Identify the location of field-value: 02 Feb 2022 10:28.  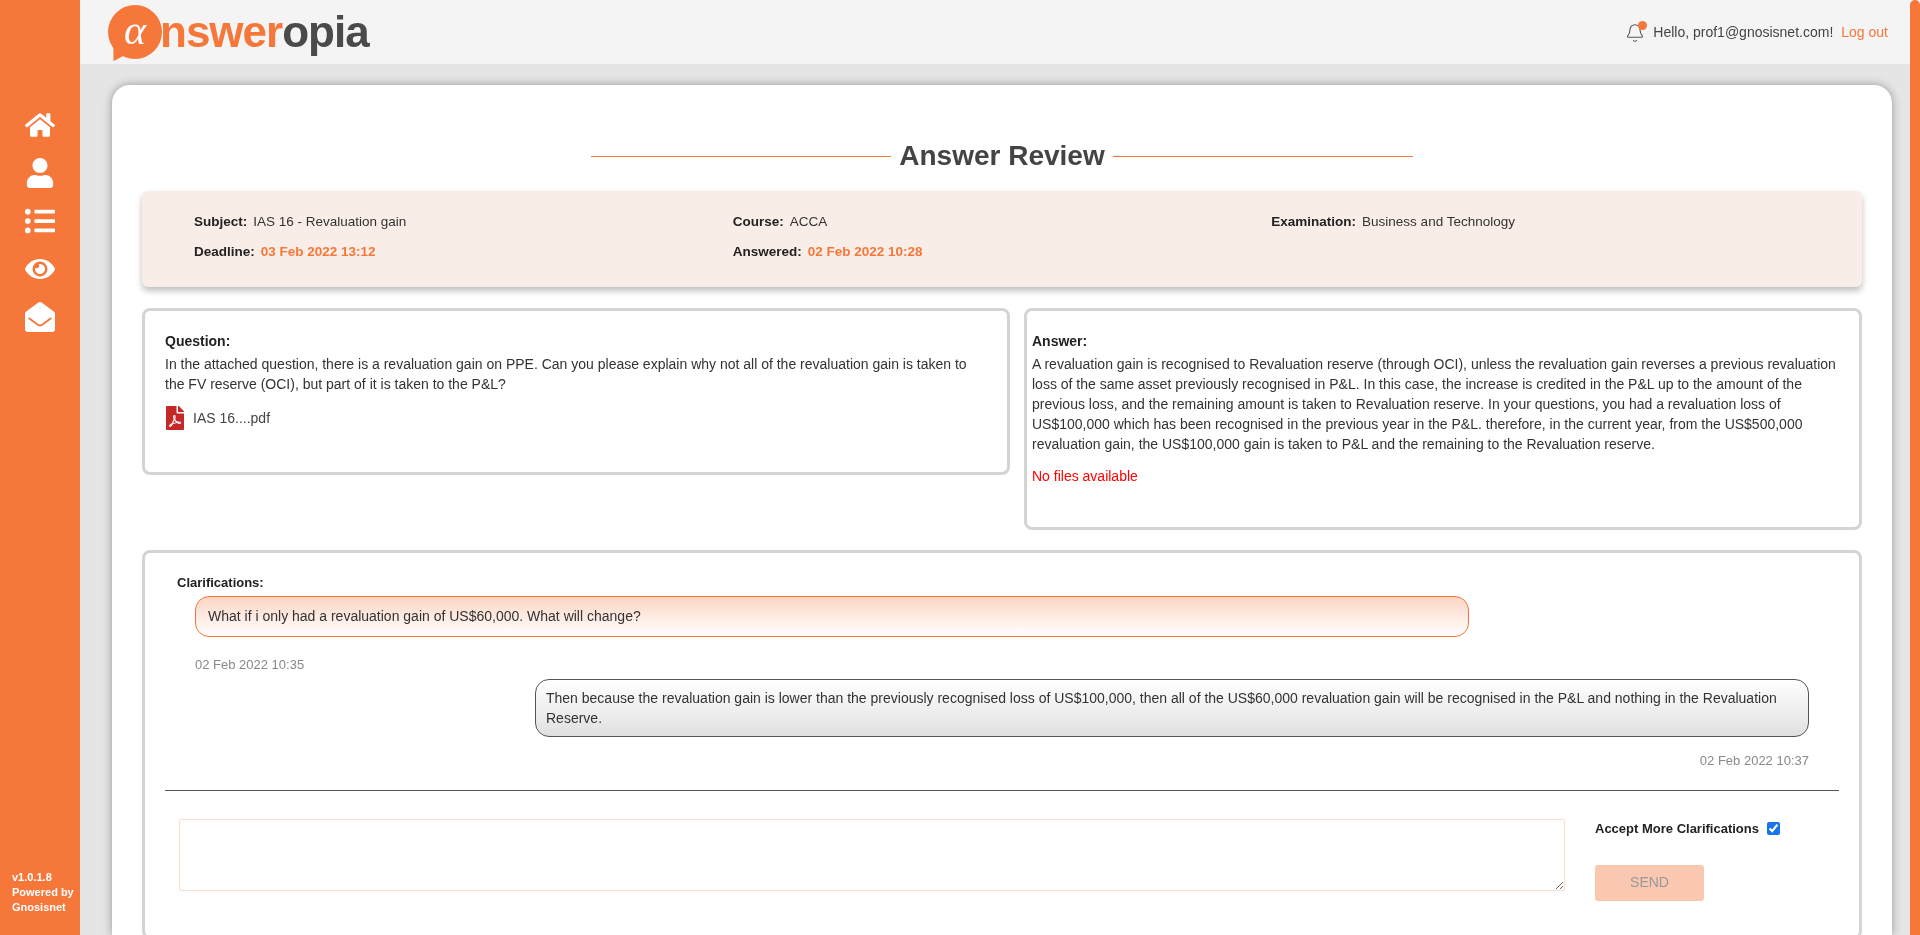
(865, 252).